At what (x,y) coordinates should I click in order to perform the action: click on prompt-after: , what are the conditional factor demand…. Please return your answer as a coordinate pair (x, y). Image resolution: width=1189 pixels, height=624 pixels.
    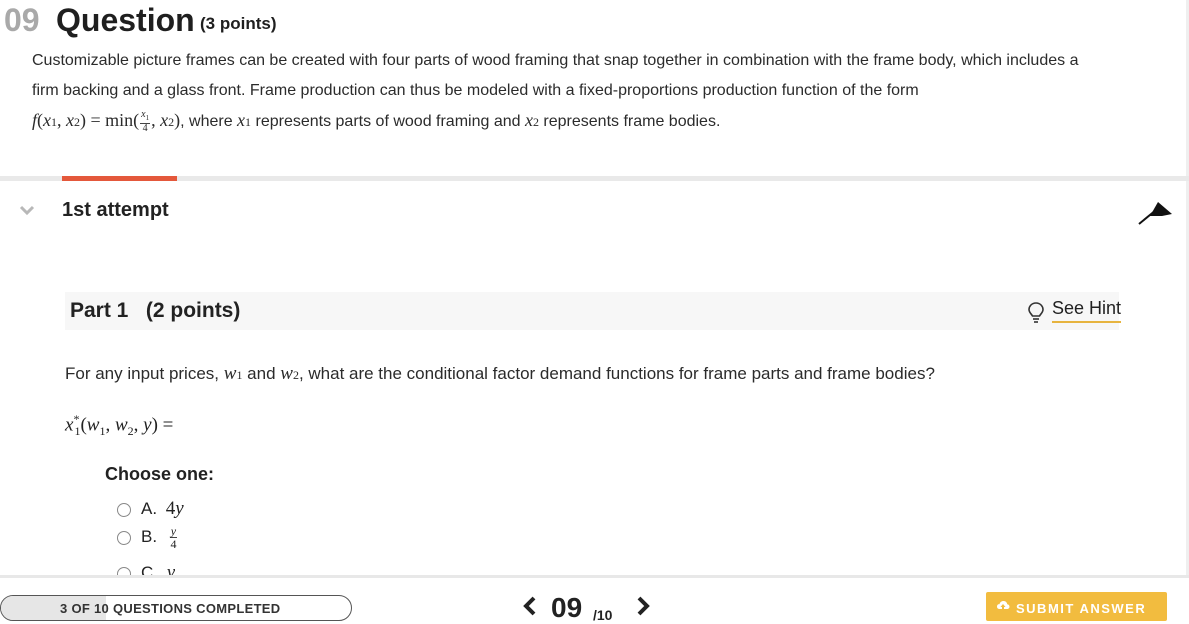
    Looking at the image, I should click on (616, 373).